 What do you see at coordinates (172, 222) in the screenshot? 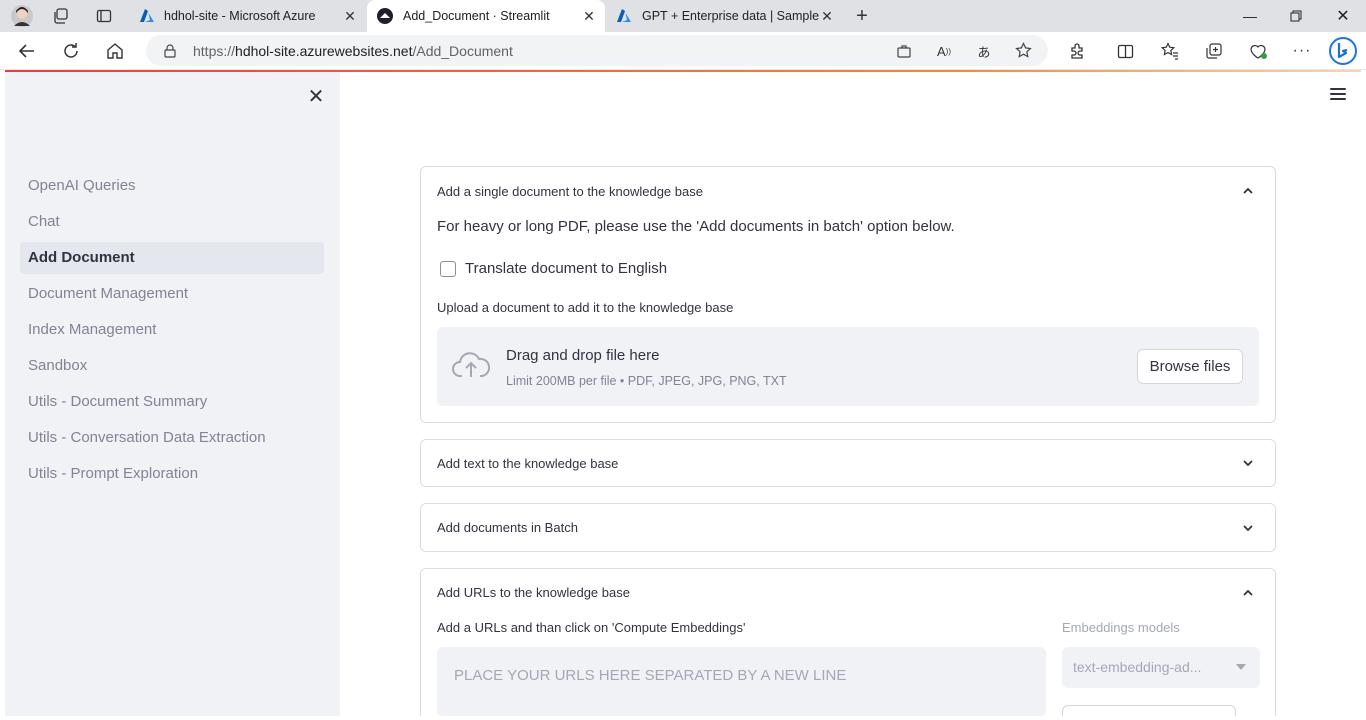
I see `sidebar-item-chat: Chat` at bounding box center [172, 222].